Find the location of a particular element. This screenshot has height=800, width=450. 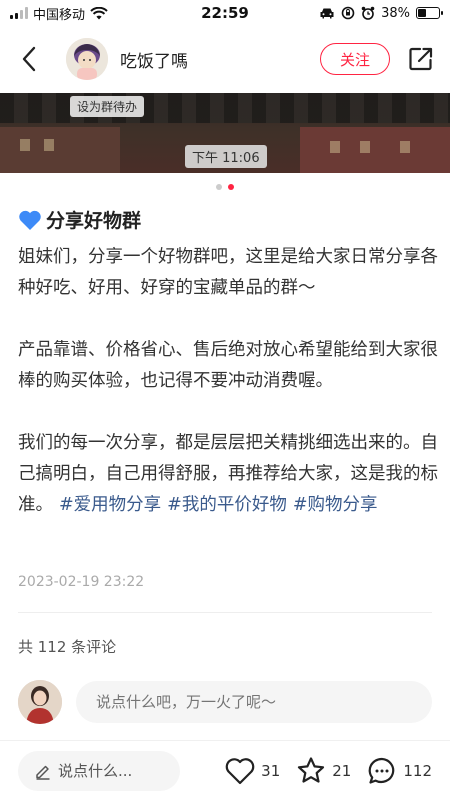

comment-bubble-icon is located at coordinates (381, 770).